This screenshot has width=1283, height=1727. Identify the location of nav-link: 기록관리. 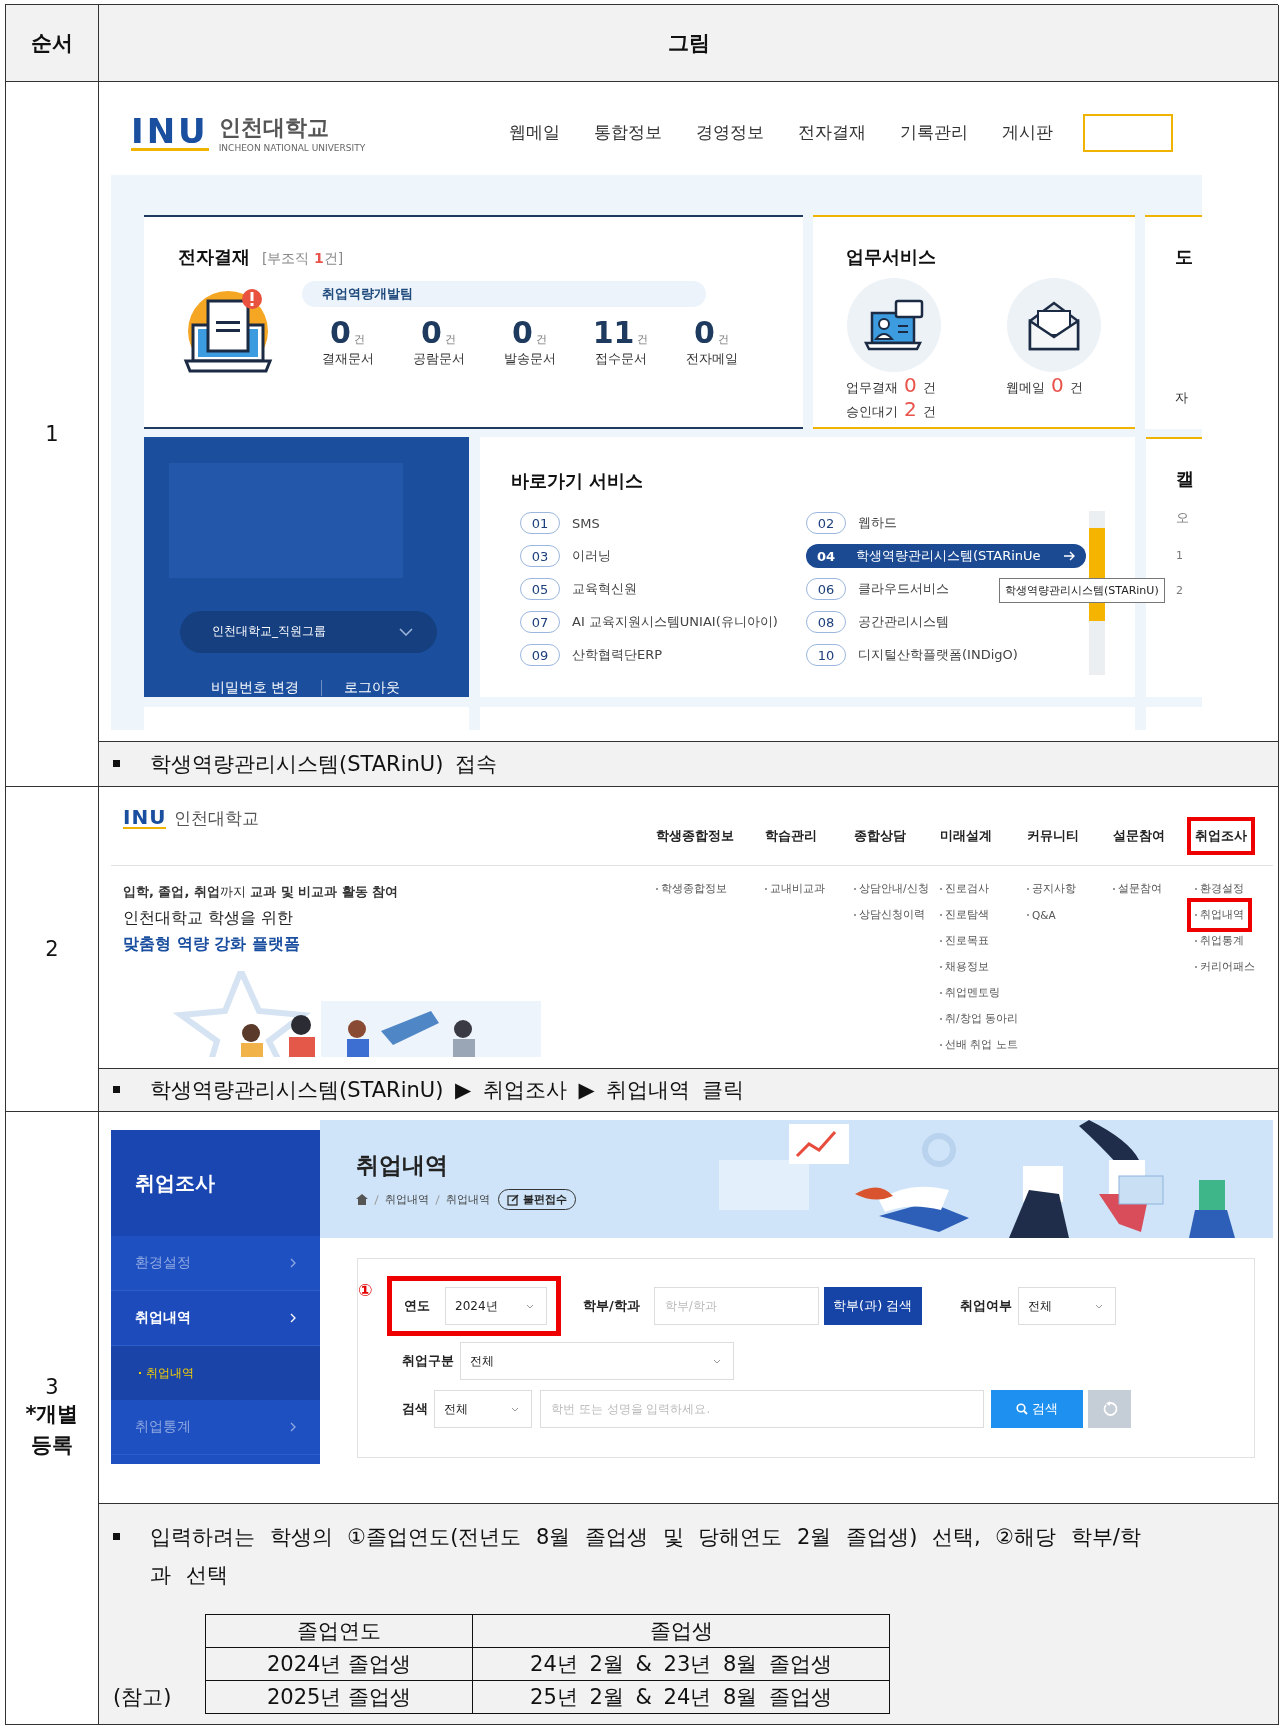
(934, 132).